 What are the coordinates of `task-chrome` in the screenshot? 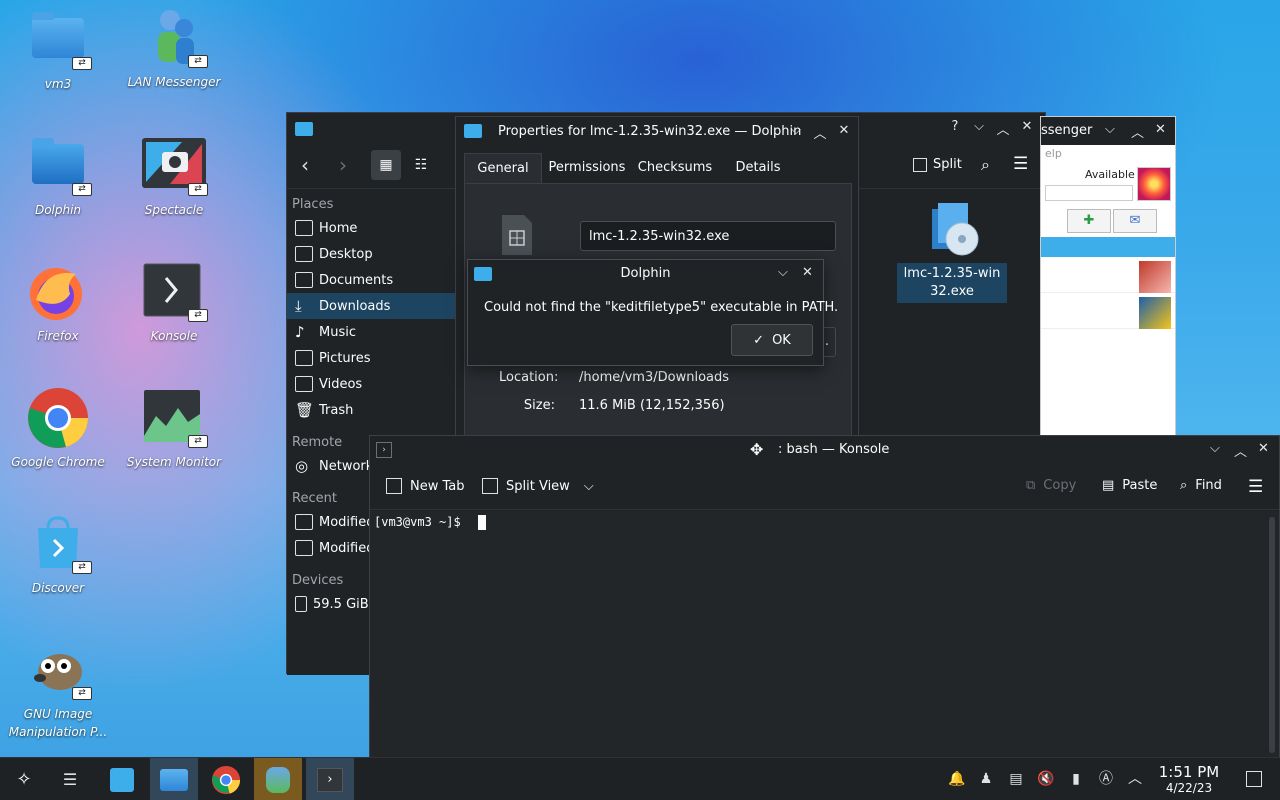 It's located at (226, 779).